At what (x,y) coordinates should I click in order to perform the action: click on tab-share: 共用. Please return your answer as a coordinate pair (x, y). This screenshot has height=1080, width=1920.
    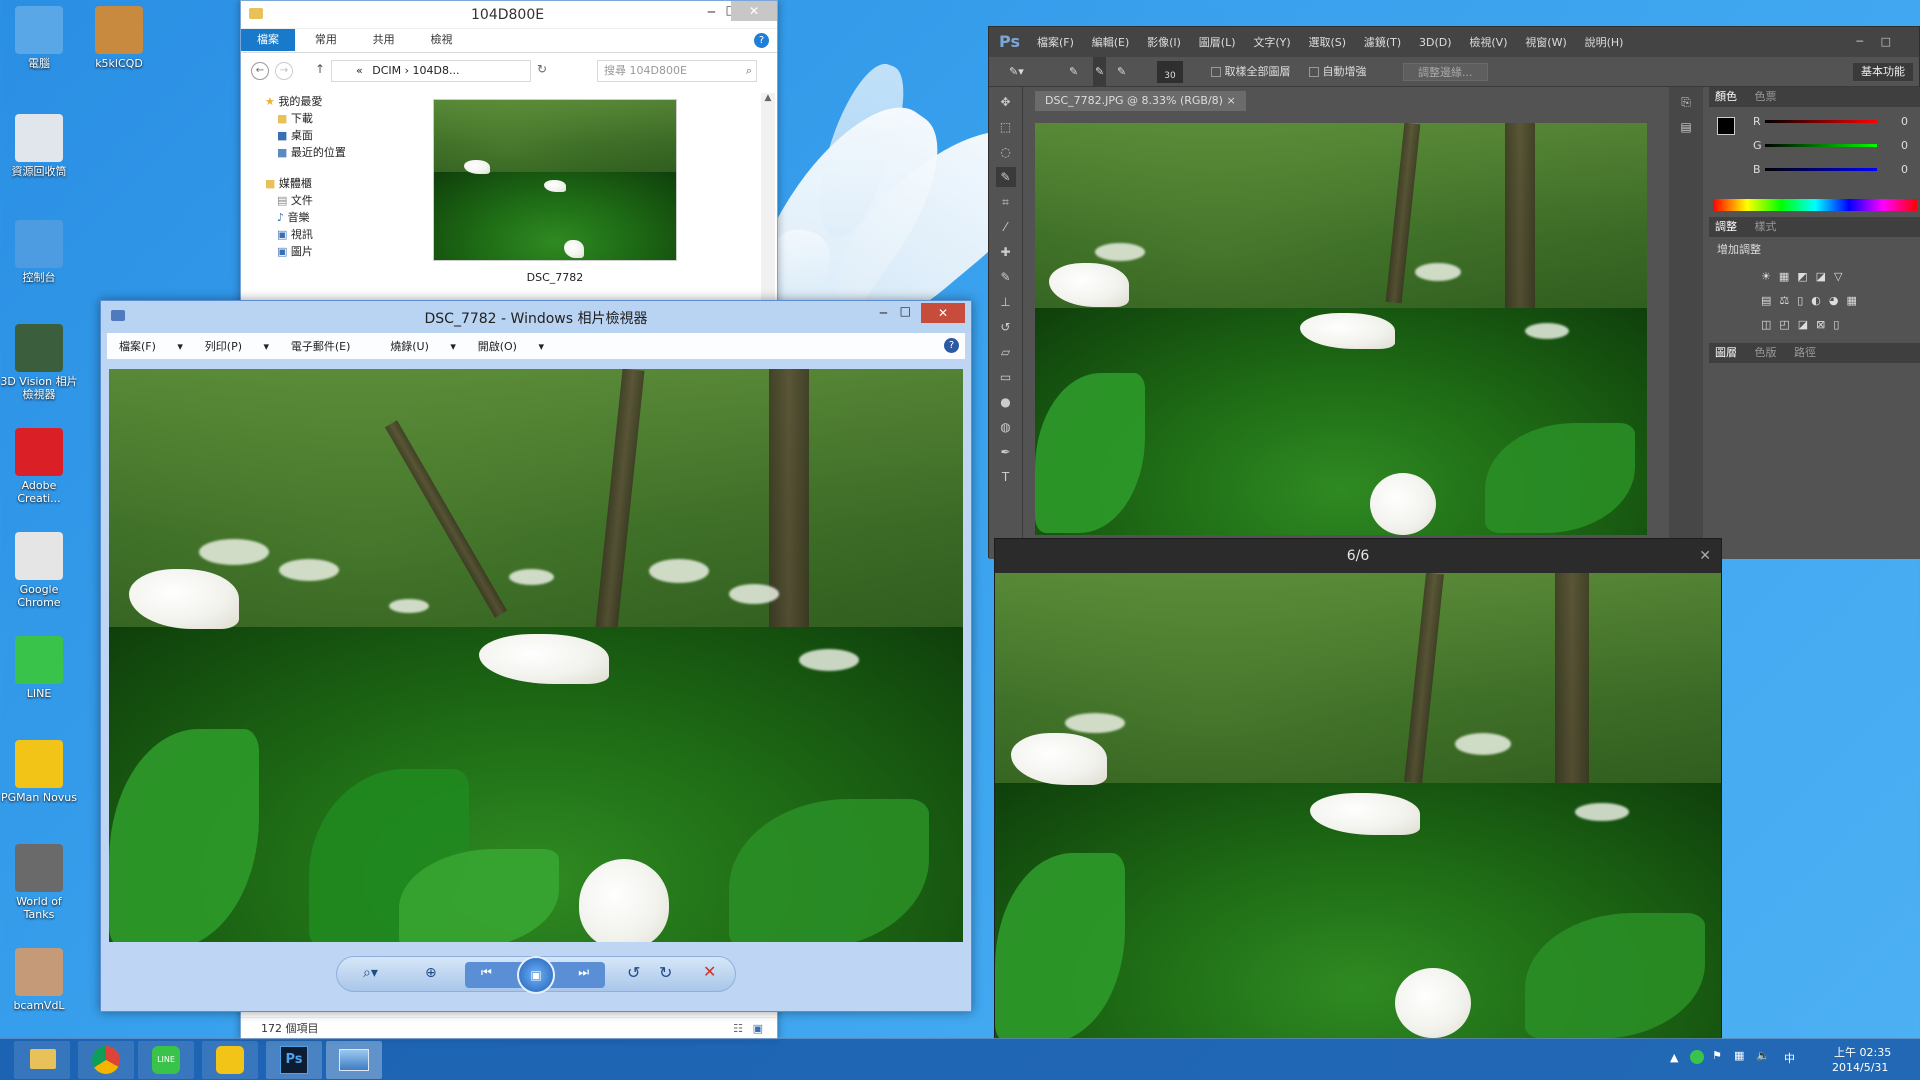
    Looking at the image, I should click on (384, 40).